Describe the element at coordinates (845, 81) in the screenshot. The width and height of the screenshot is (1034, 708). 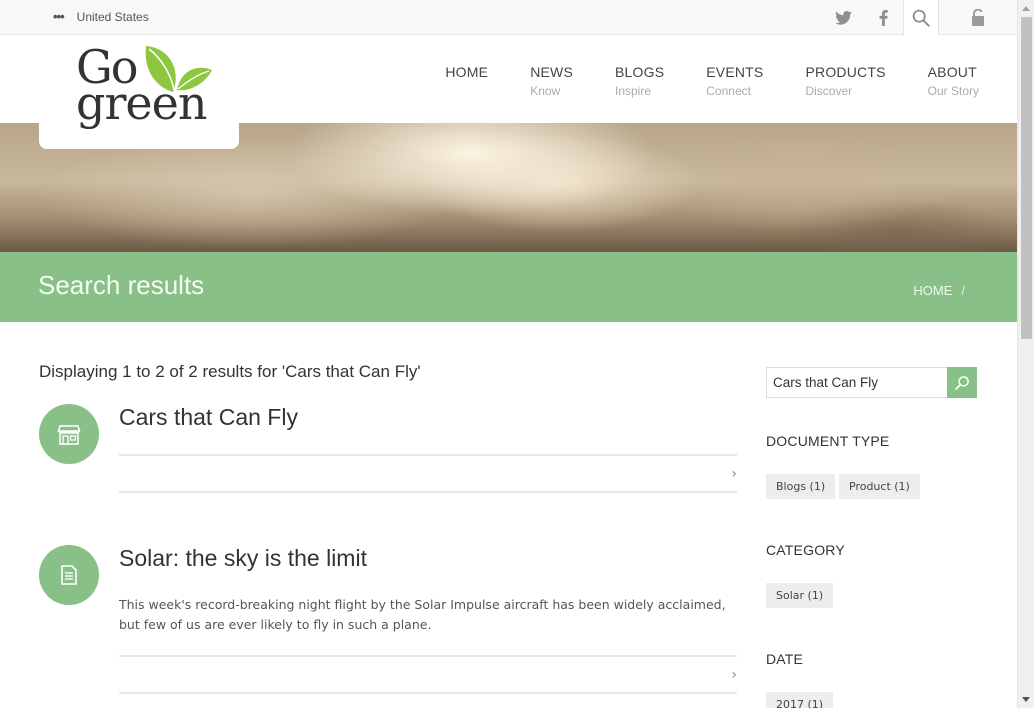
I see `nav-products: PRODUCTS Discover` at that location.